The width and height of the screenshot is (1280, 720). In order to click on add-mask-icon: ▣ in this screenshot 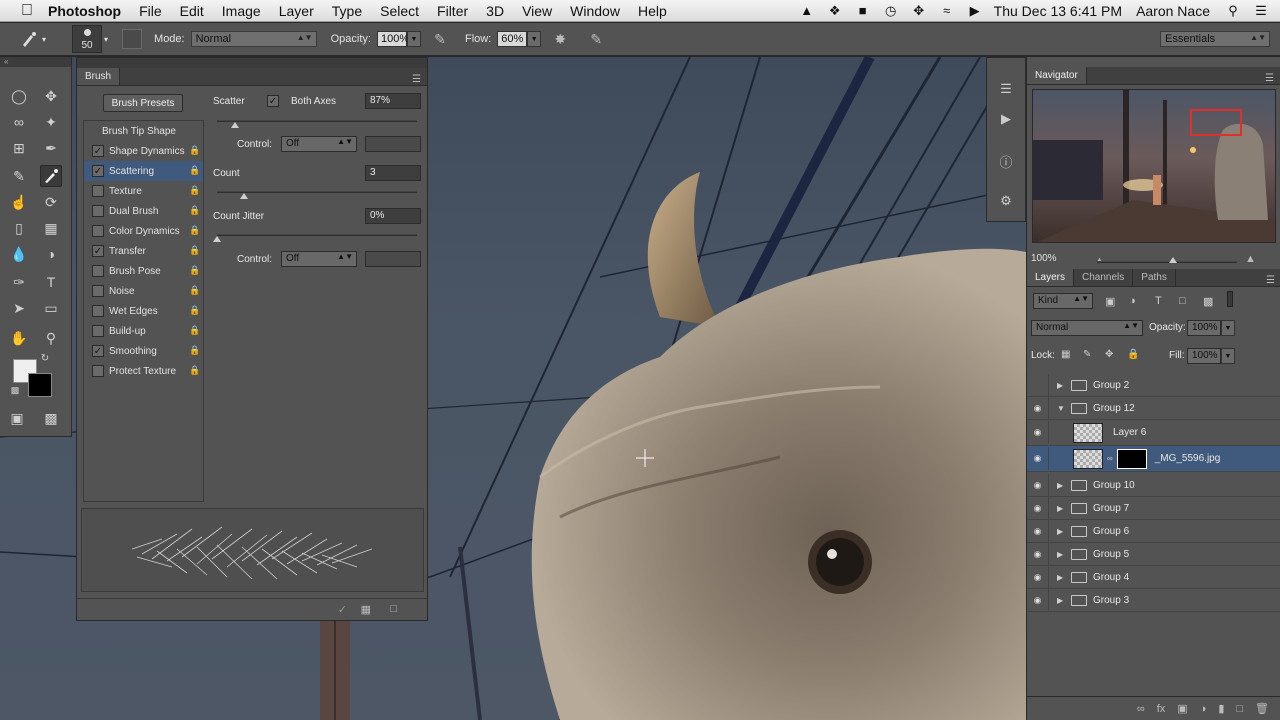, I will do `click(1182, 708)`.